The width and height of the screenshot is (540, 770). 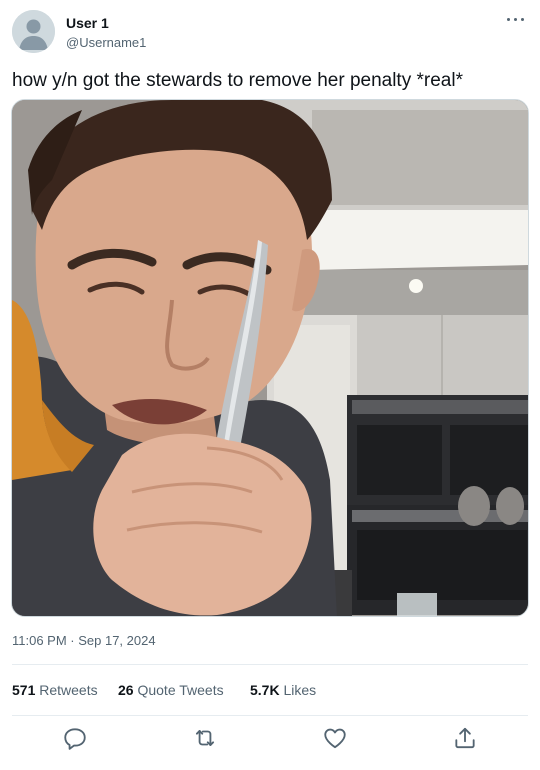 I want to click on retweets-stat: 571 Retweets, so click(x=55, y=690).